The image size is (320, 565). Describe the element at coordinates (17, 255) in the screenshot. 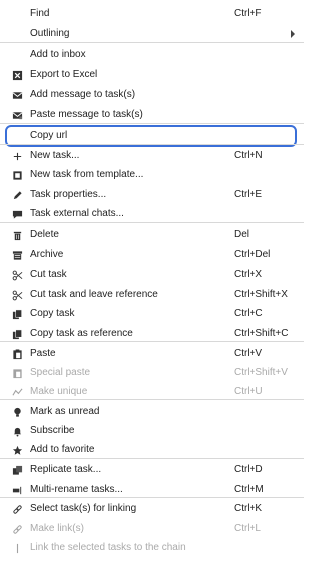

I see `archive-icon` at that location.